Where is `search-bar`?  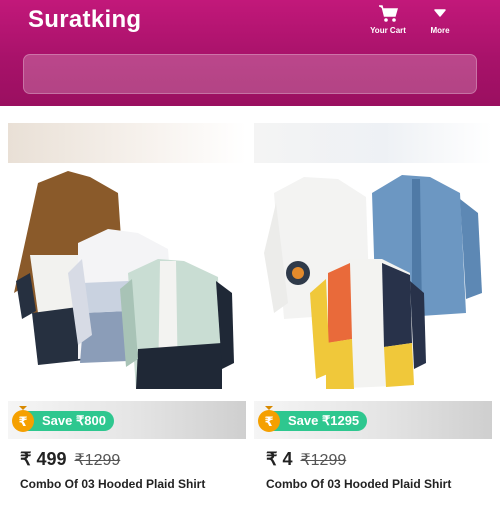 search-bar is located at coordinates (250, 74).